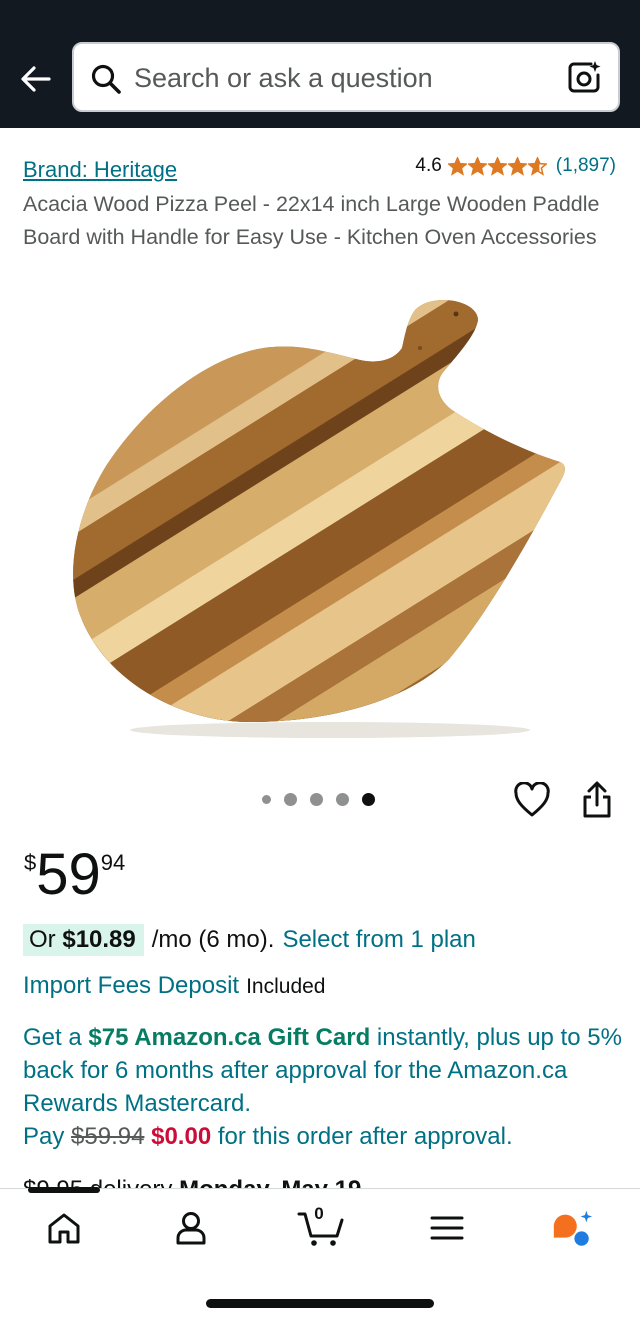 The height and width of the screenshot is (1321, 640). What do you see at coordinates (378, 940) in the screenshot?
I see `select-plan-link: Select from 1 plan` at bounding box center [378, 940].